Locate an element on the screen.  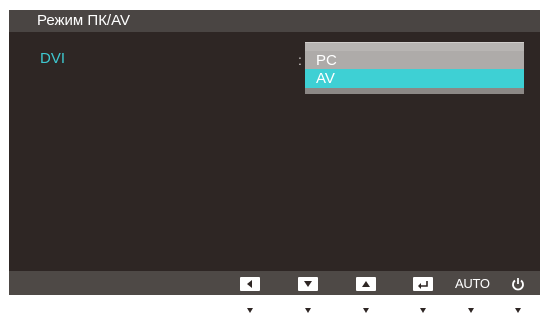
left-arrow-icon is located at coordinates (249, 284).